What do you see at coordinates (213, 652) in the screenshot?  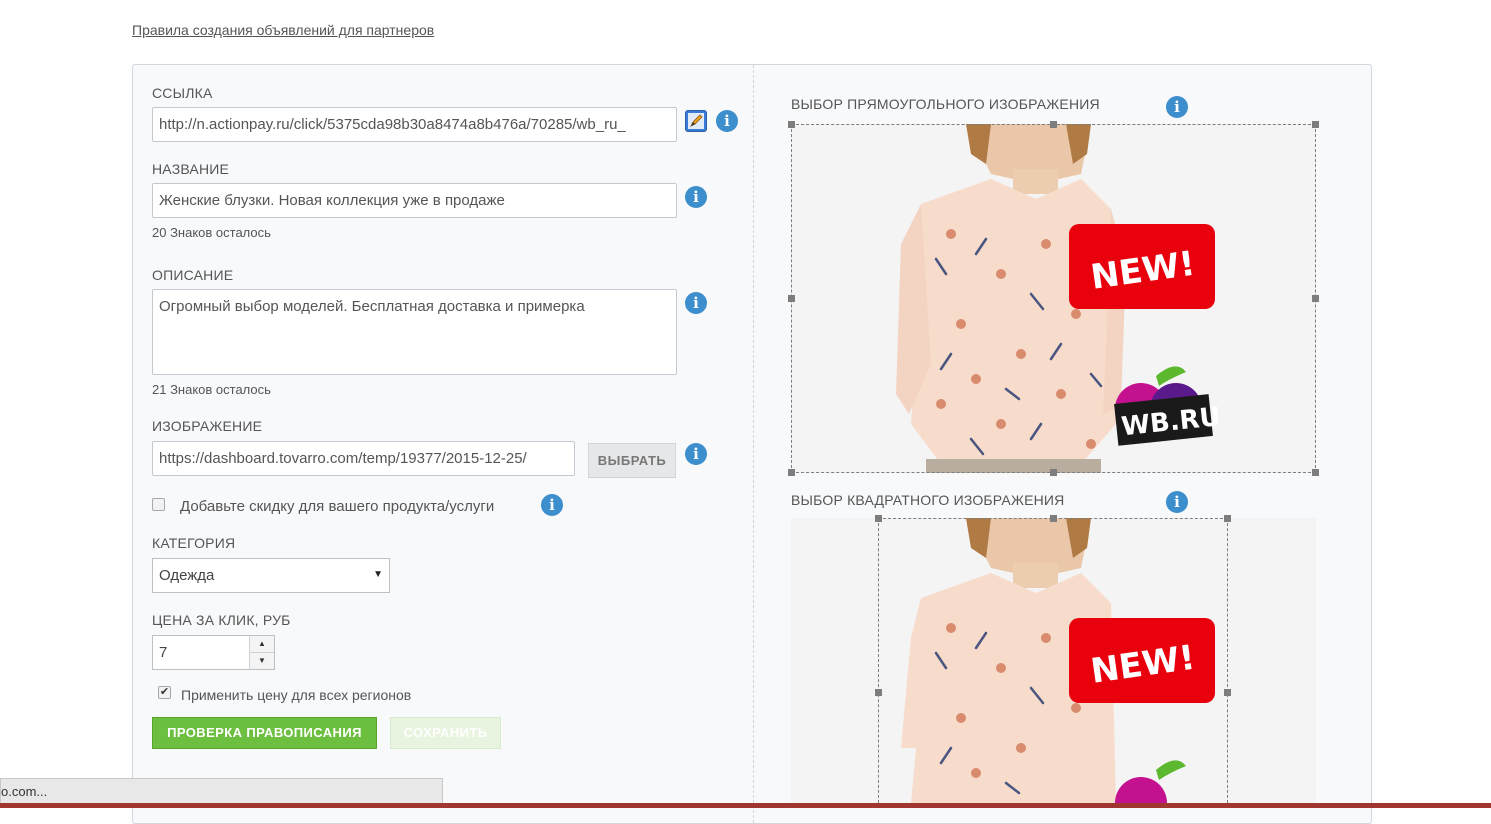 I see `price-stepper: 7 ▲ ▼` at bounding box center [213, 652].